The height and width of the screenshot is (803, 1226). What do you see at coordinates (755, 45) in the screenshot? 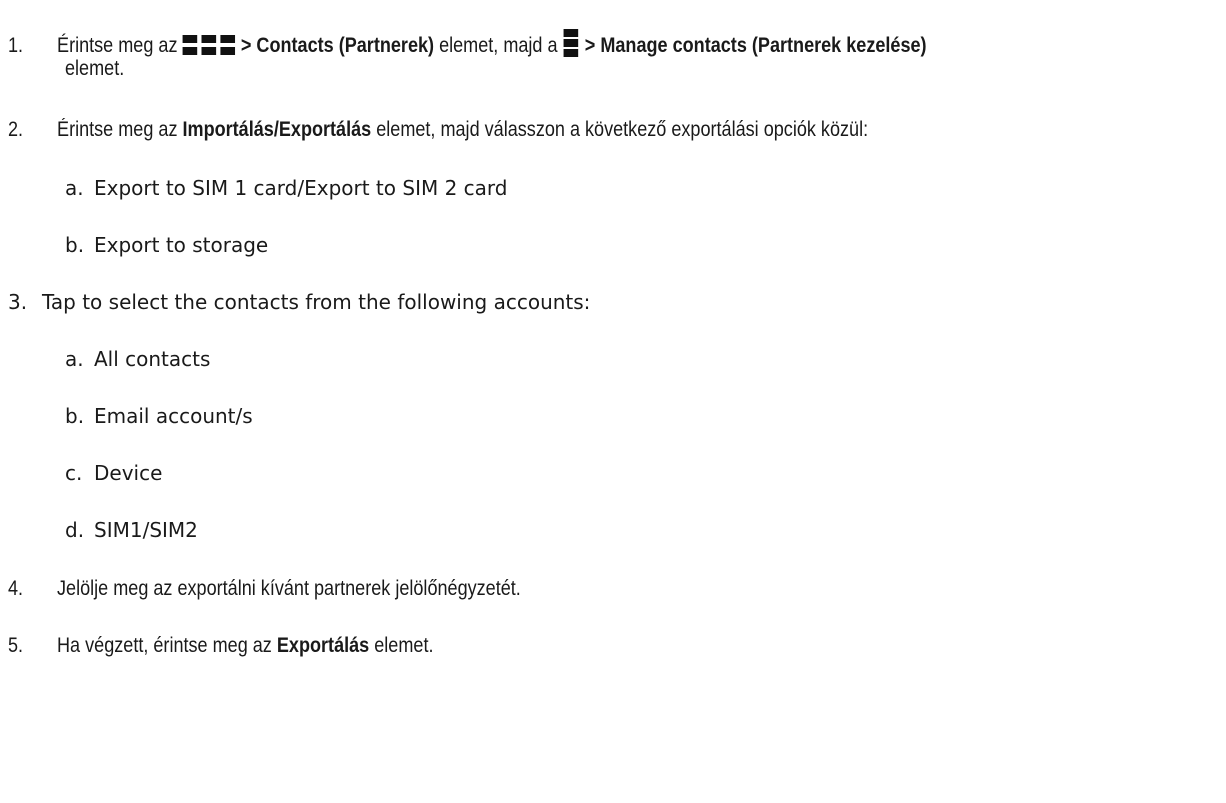
I see `nav-manage-contacts-label: > Manage contacts (Partnerek kezelése)` at bounding box center [755, 45].